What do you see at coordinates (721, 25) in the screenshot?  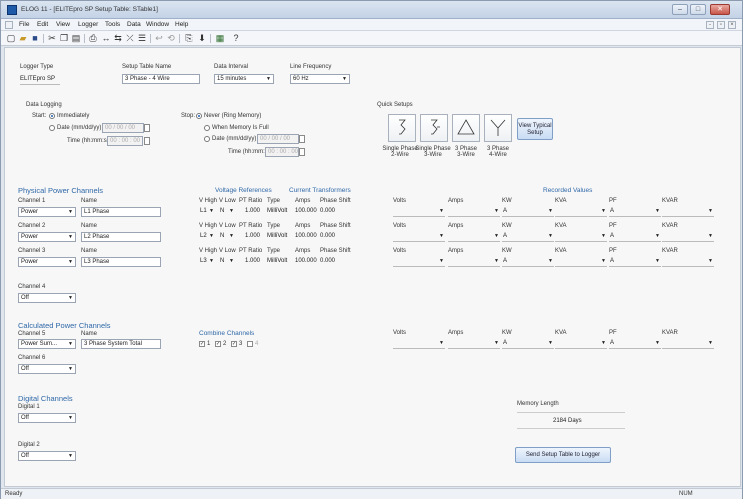 I see `mdi-restore-icon: ▫` at bounding box center [721, 25].